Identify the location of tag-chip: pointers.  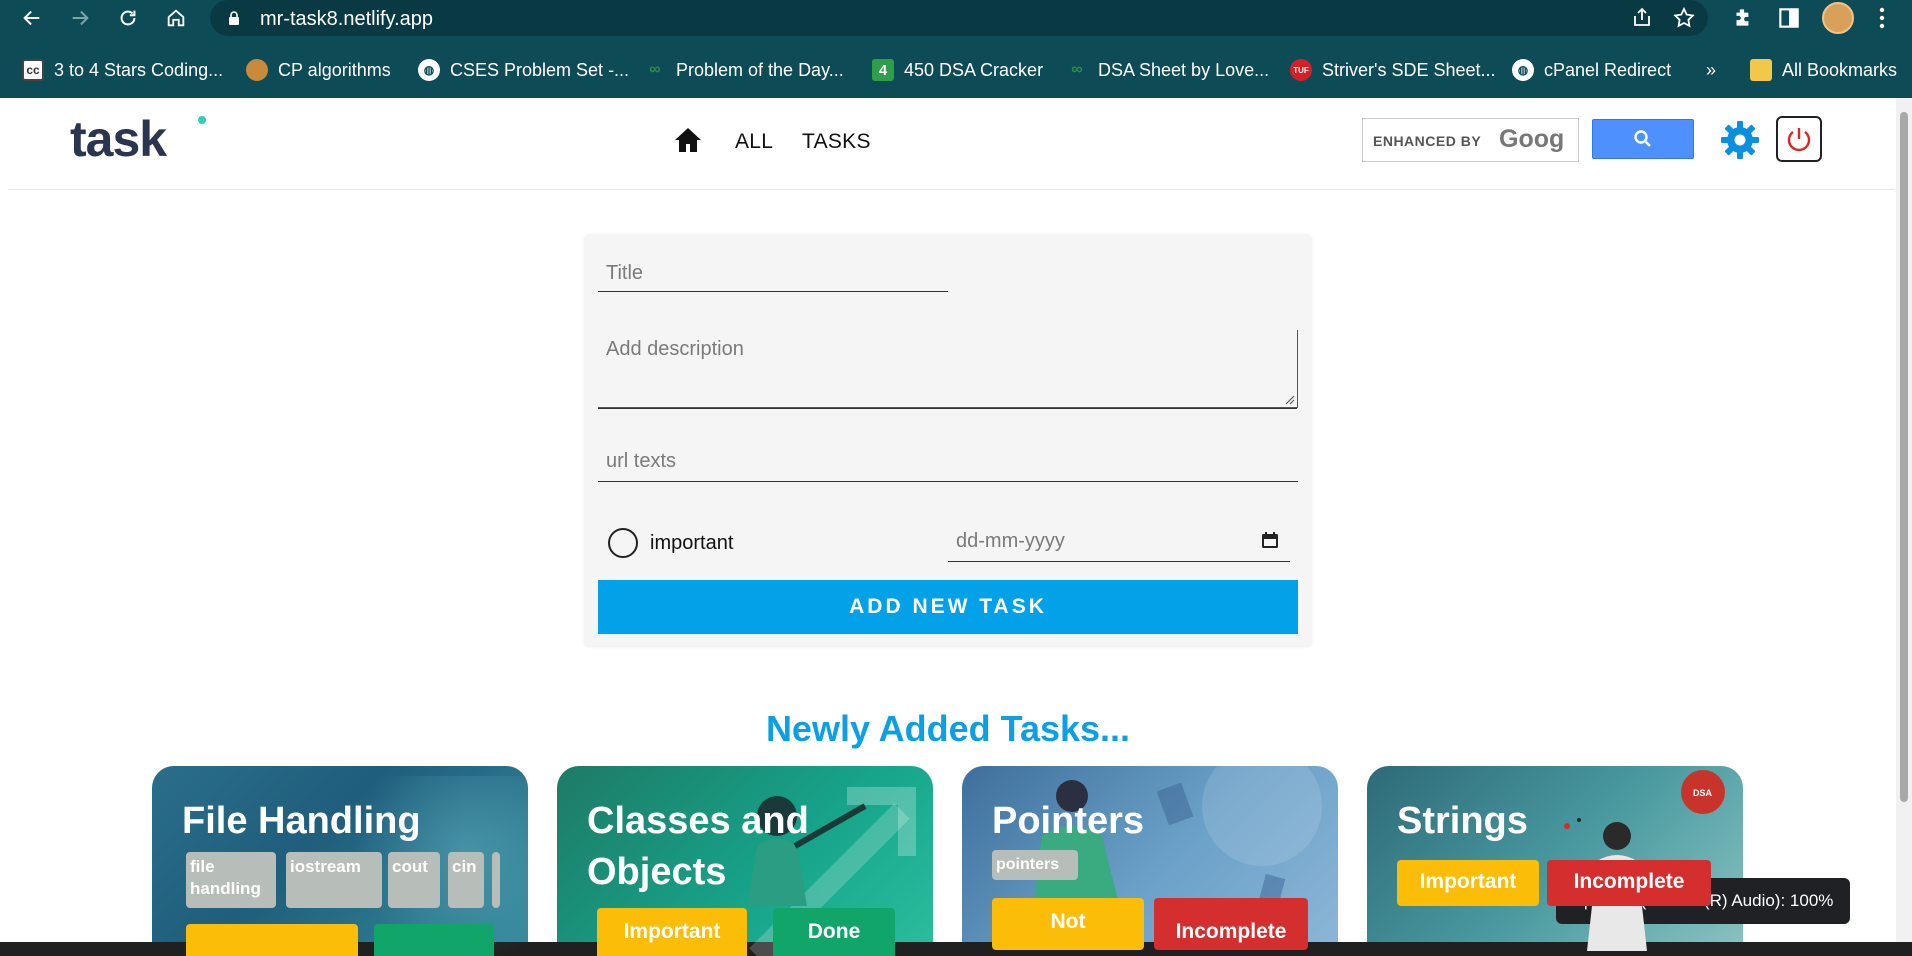
(1035, 865).